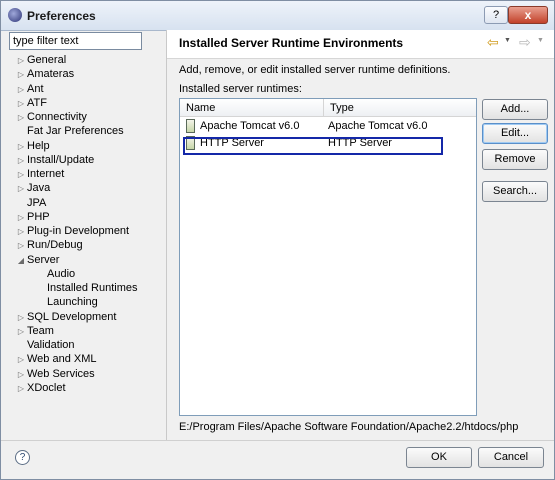 This screenshot has width=555, height=480. I want to click on tree-item: ▷ Amateras, so click(44, 74).